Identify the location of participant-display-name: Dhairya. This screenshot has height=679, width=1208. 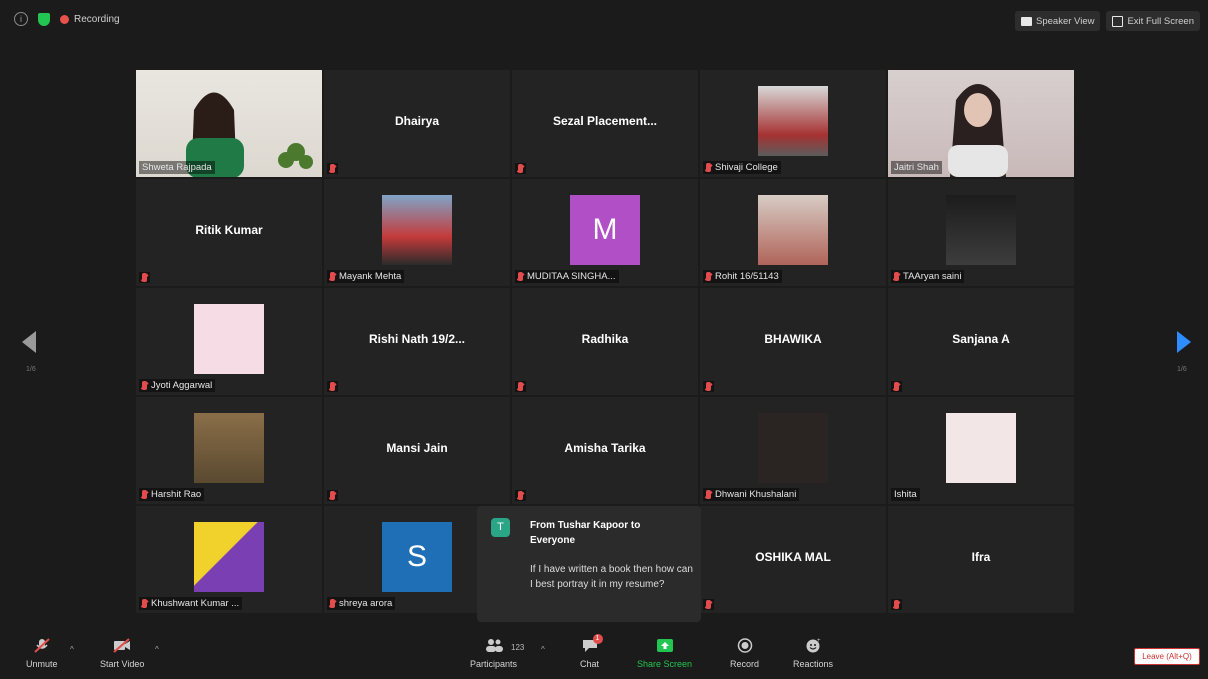
(417, 121).